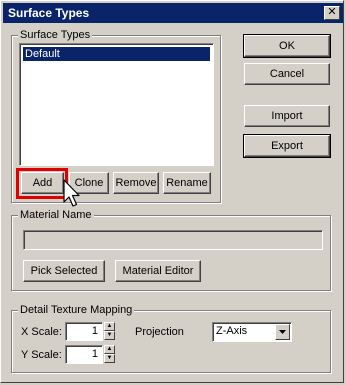 Image resolution: width=346 pixels, height=385 pixels. I want to click on import-button: Import, so click(287, 116).